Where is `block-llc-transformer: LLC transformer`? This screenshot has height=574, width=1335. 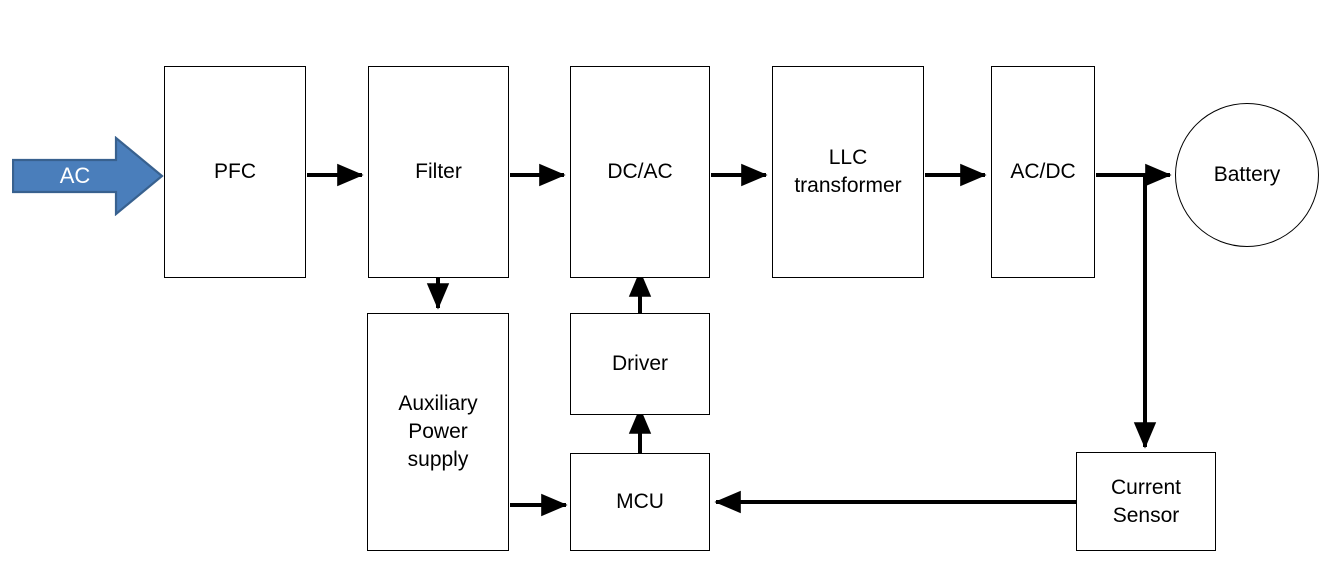 block-llc-transformer: LLC transformer is located at coordinates (848, 172).